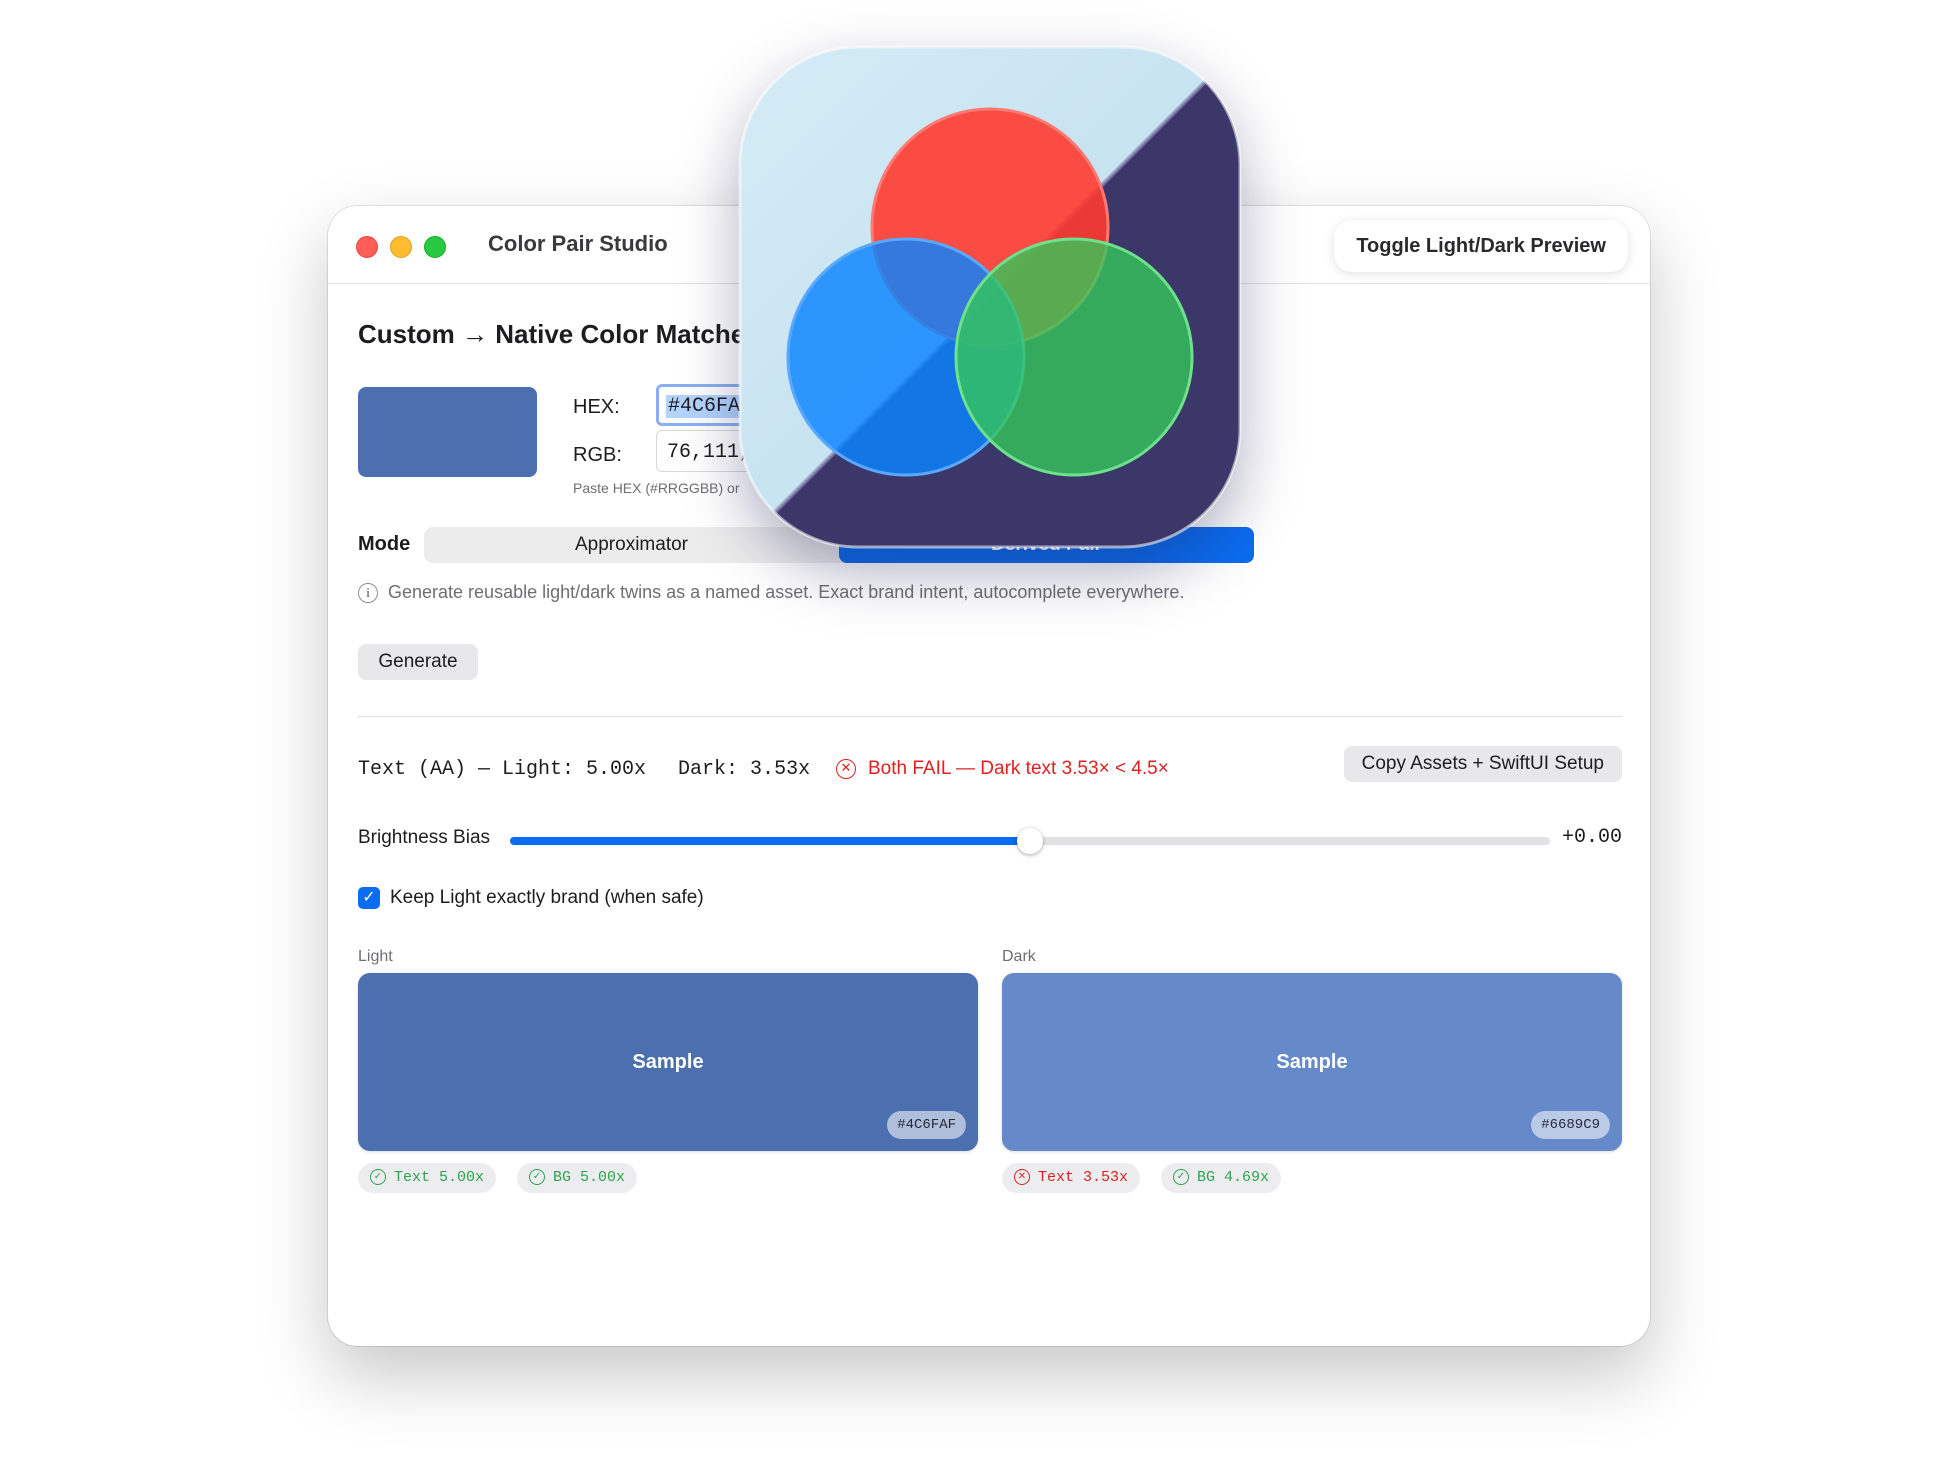 This screenshot has height=1470, width=1953. I want to click on zoom-window-button, so click(435, 247).